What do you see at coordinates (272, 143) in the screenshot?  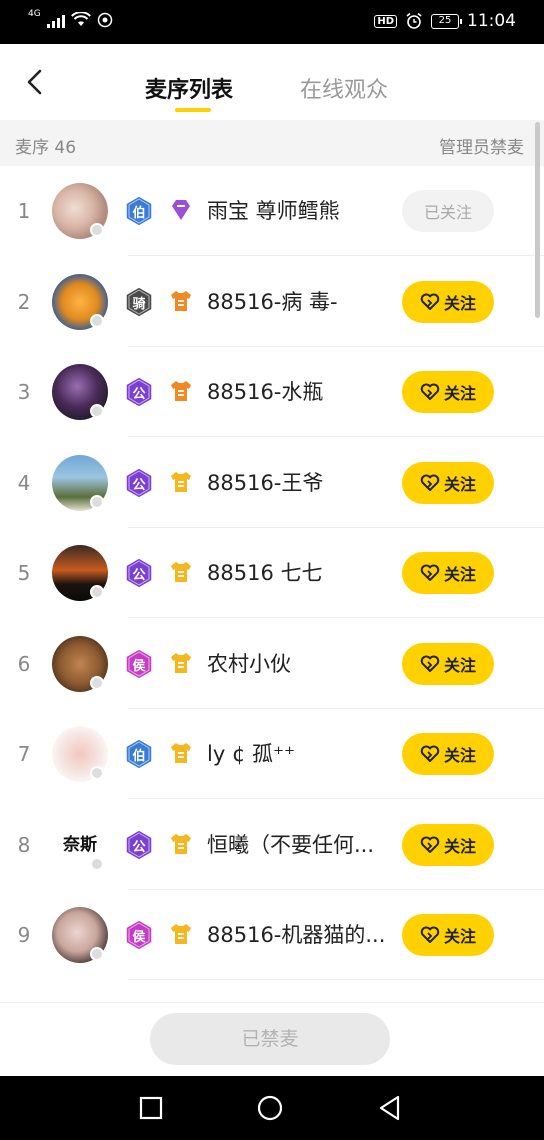 I see `queue-subbar: 麦序 46 管理员禁麦` at bounding box center [272, 143].